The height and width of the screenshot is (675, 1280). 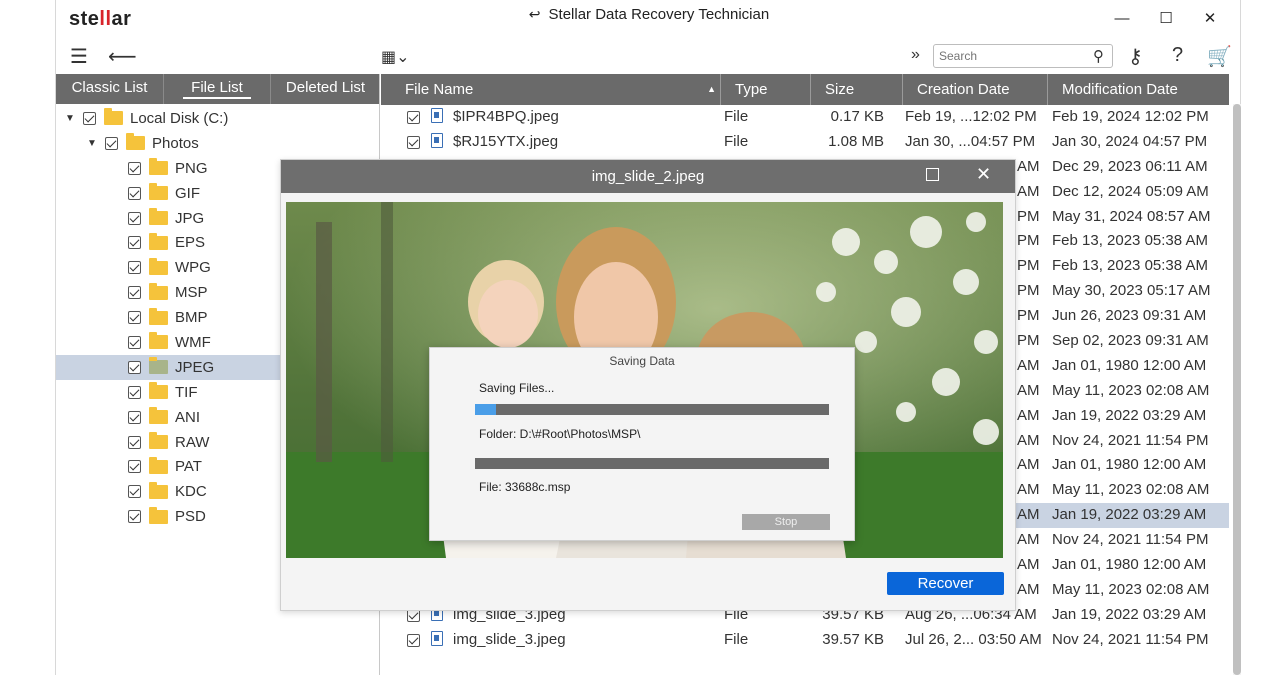 I want to click on view-mode-icon: ▦⌄, so click(x=395, y=57).